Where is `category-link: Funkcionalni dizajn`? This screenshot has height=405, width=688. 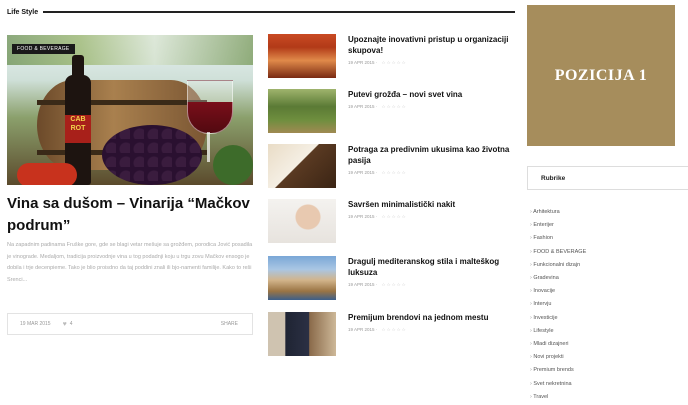 category-link: Funkcionalni dizajn is located at coordinates (558, 265).